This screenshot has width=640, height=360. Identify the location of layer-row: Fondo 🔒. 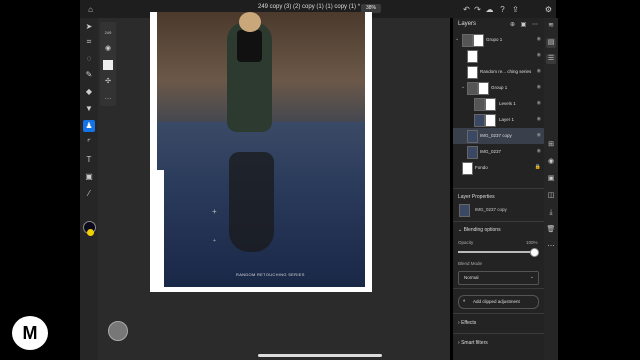
(498, 168).